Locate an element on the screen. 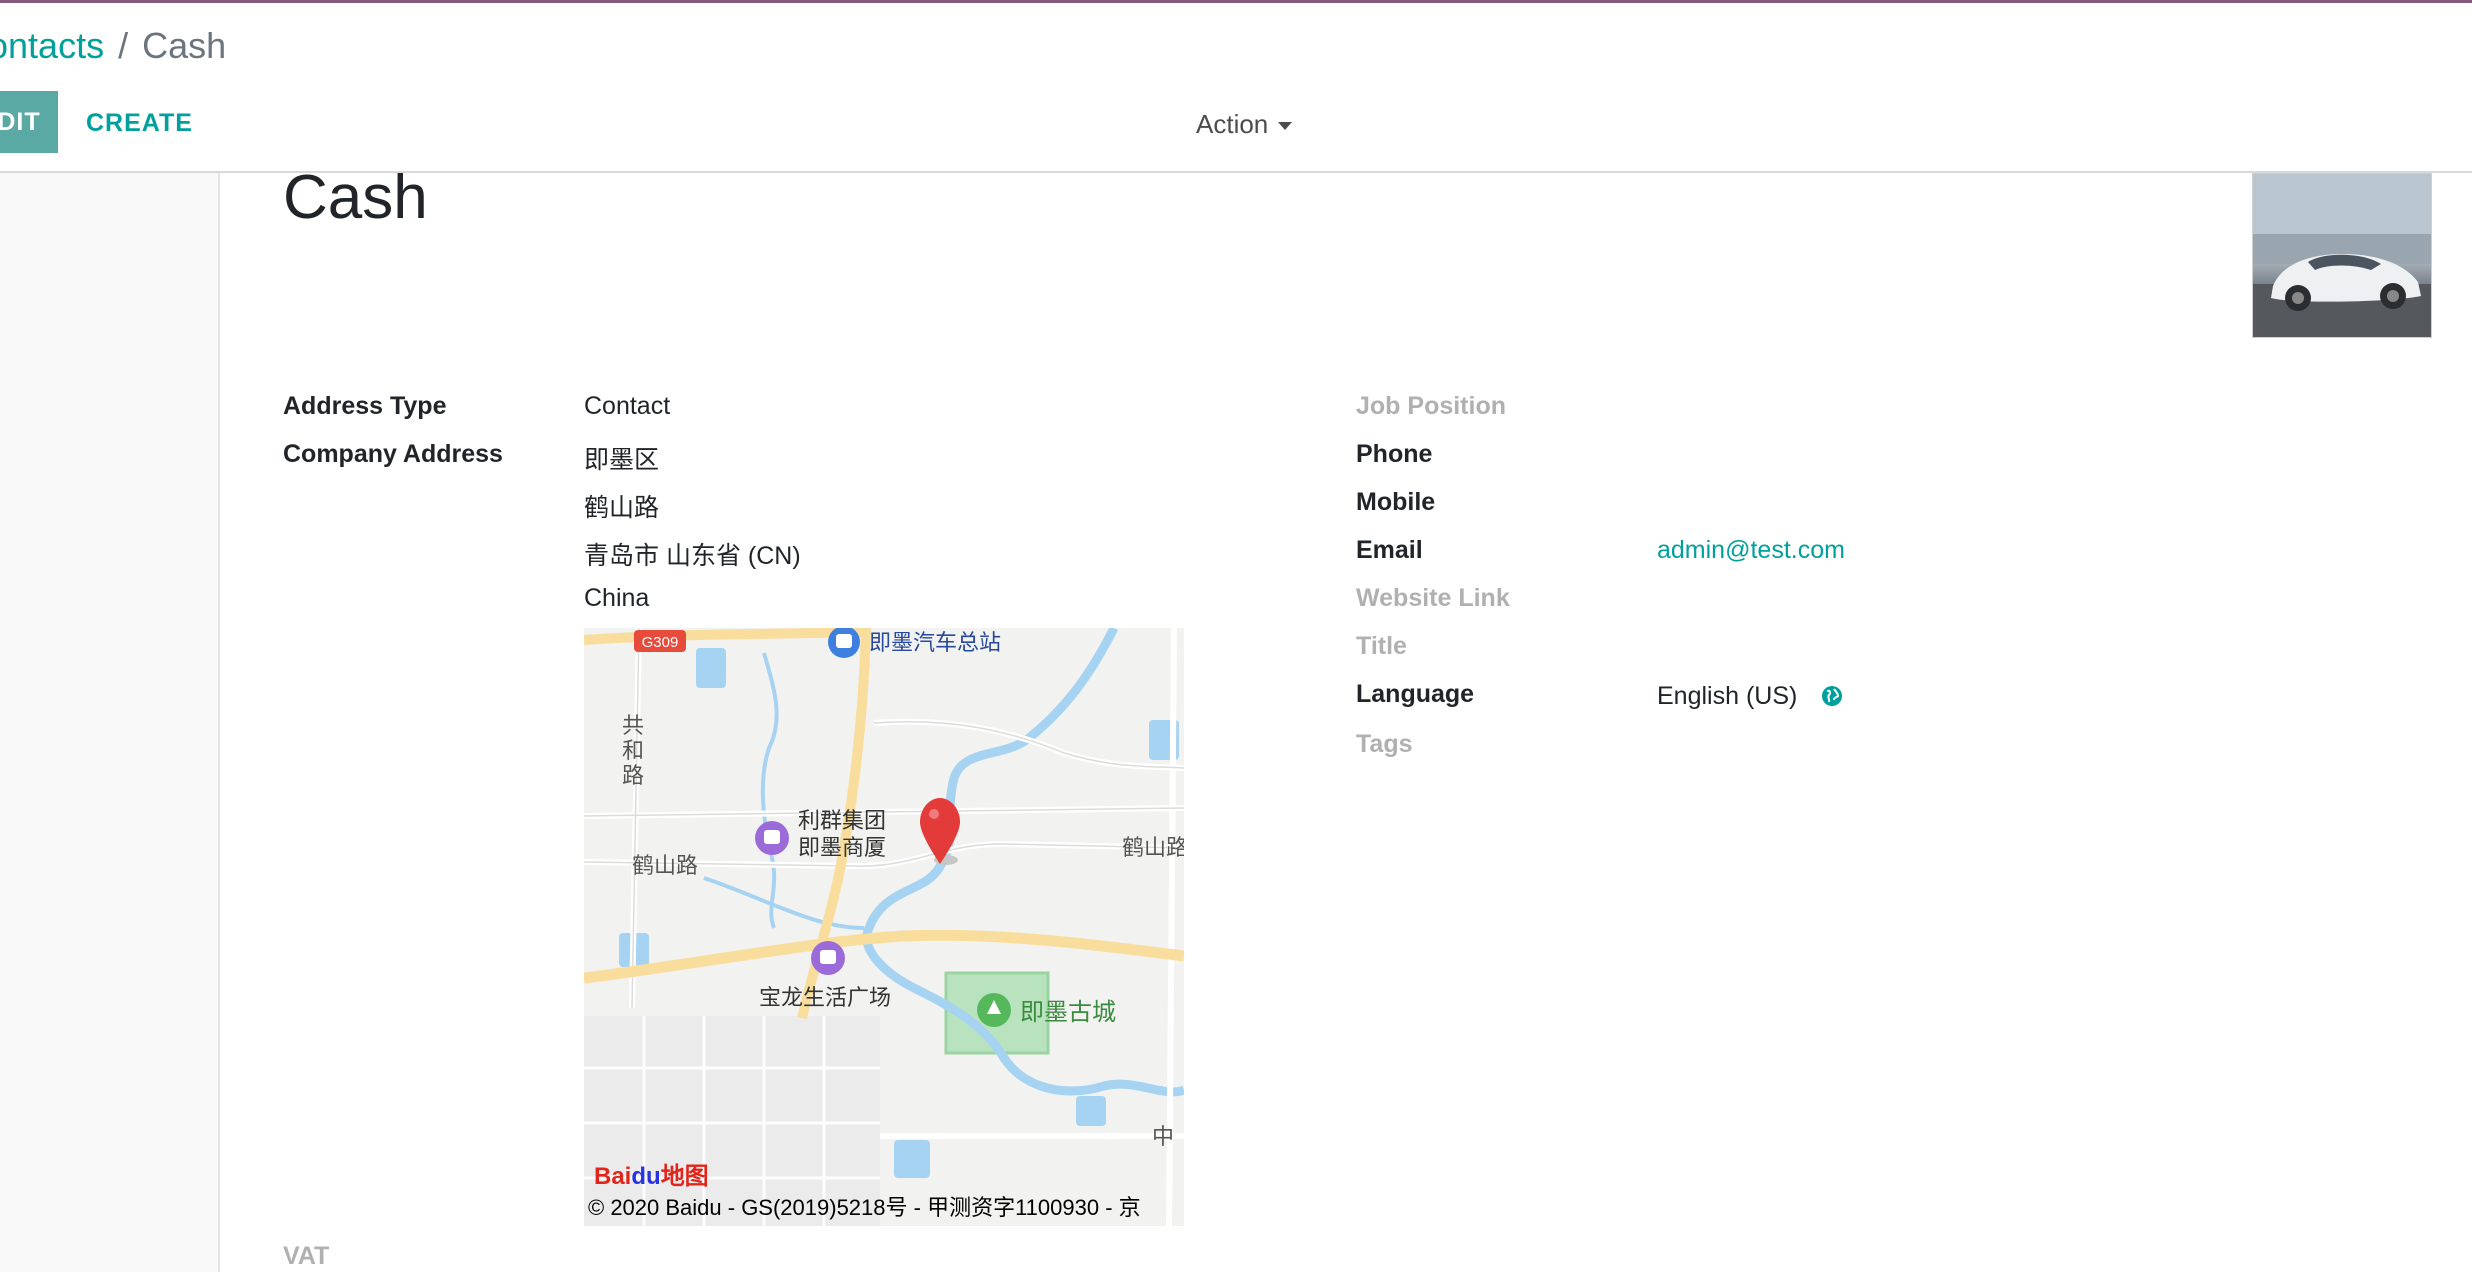  map-label-baolong: 宝龙生活广场 is located at coordinates (825, 998).